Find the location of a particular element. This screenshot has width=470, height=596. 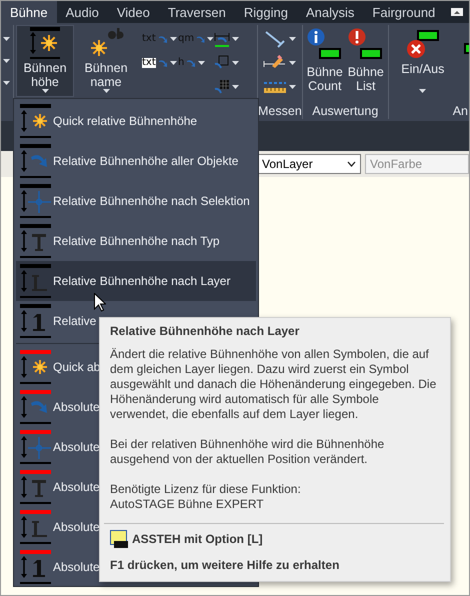

tooltip-text: Ändert die relative Bühnenhöhe von allen Symbolen, die auf dem gleichen Layer liegen. Dazu wird zuerst ein Symbol ausgewählt und danach die Höhenänderung eingegeben. Die Höhenänderung wird automatisch für alle Symbole verwendet, die ebenfalls auf dem Layer liegen. is located at coordinates (274, 384).